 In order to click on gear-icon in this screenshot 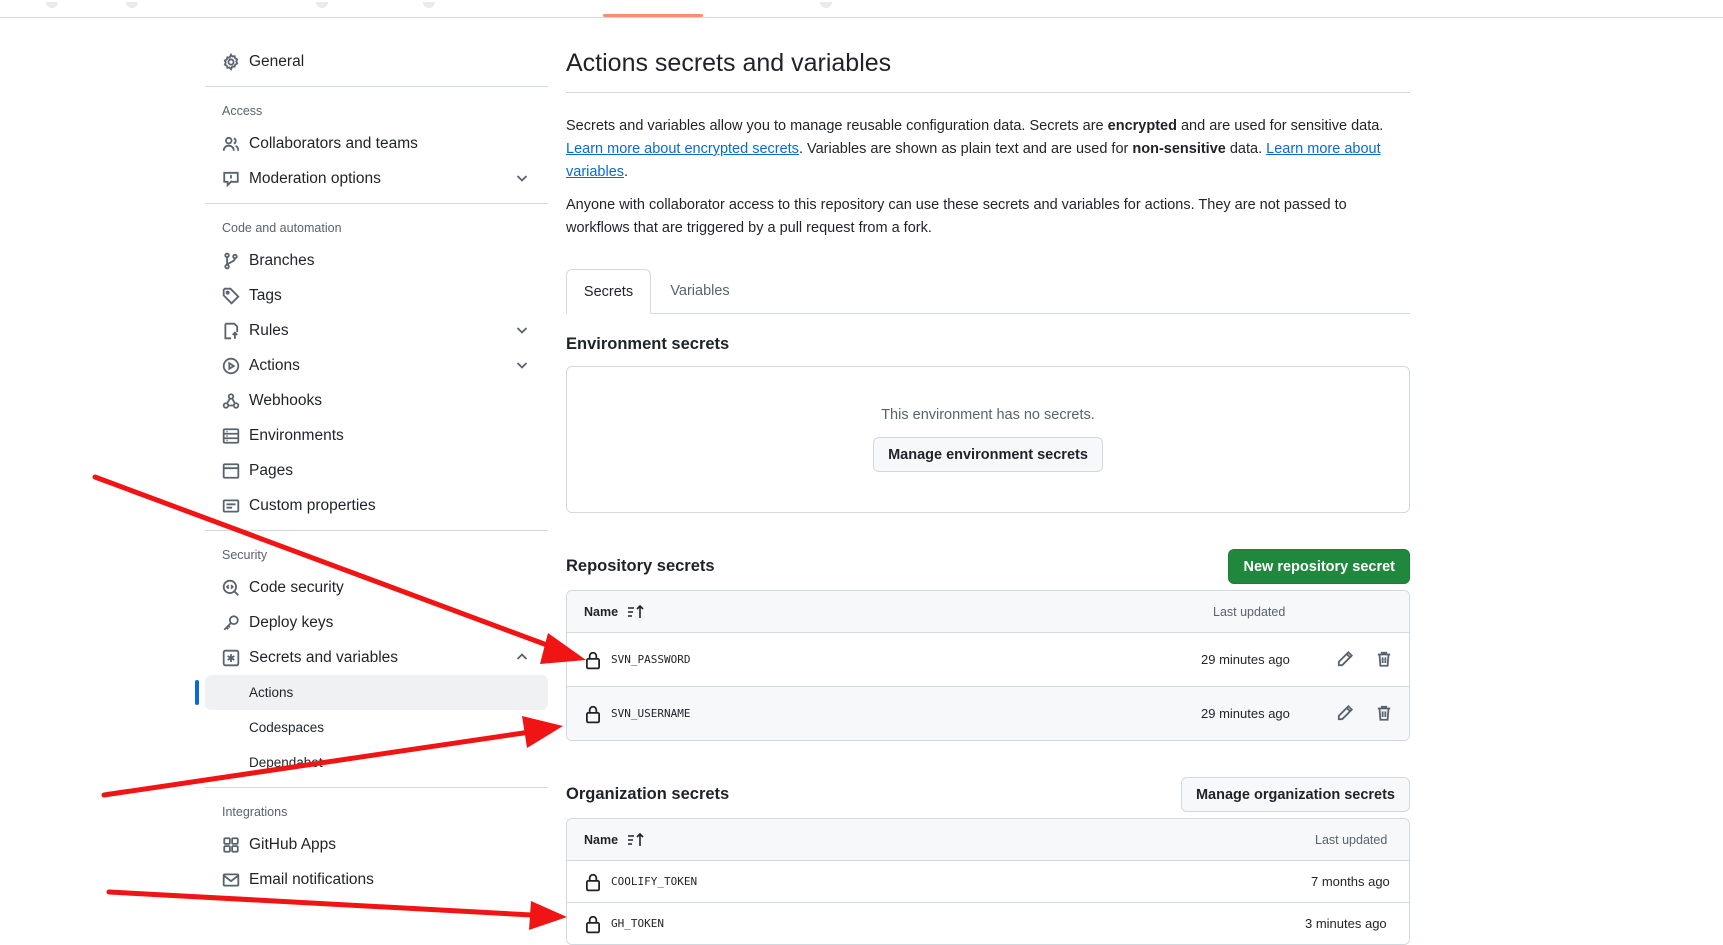, I will do `click(231, 61)`.